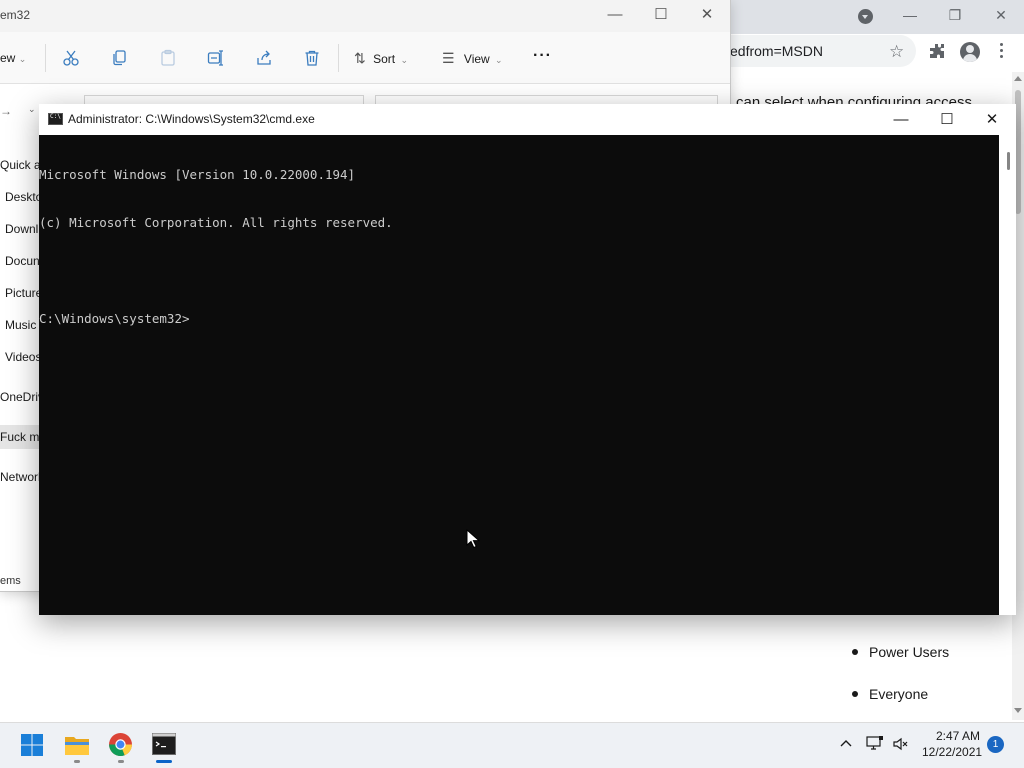 This screenshot has height=768, width=1024. What do you see at coordinates (1008, 161) in the screenshot?
I see `cmd-scrollbar-thumb` at bounding box center [1008, 161].